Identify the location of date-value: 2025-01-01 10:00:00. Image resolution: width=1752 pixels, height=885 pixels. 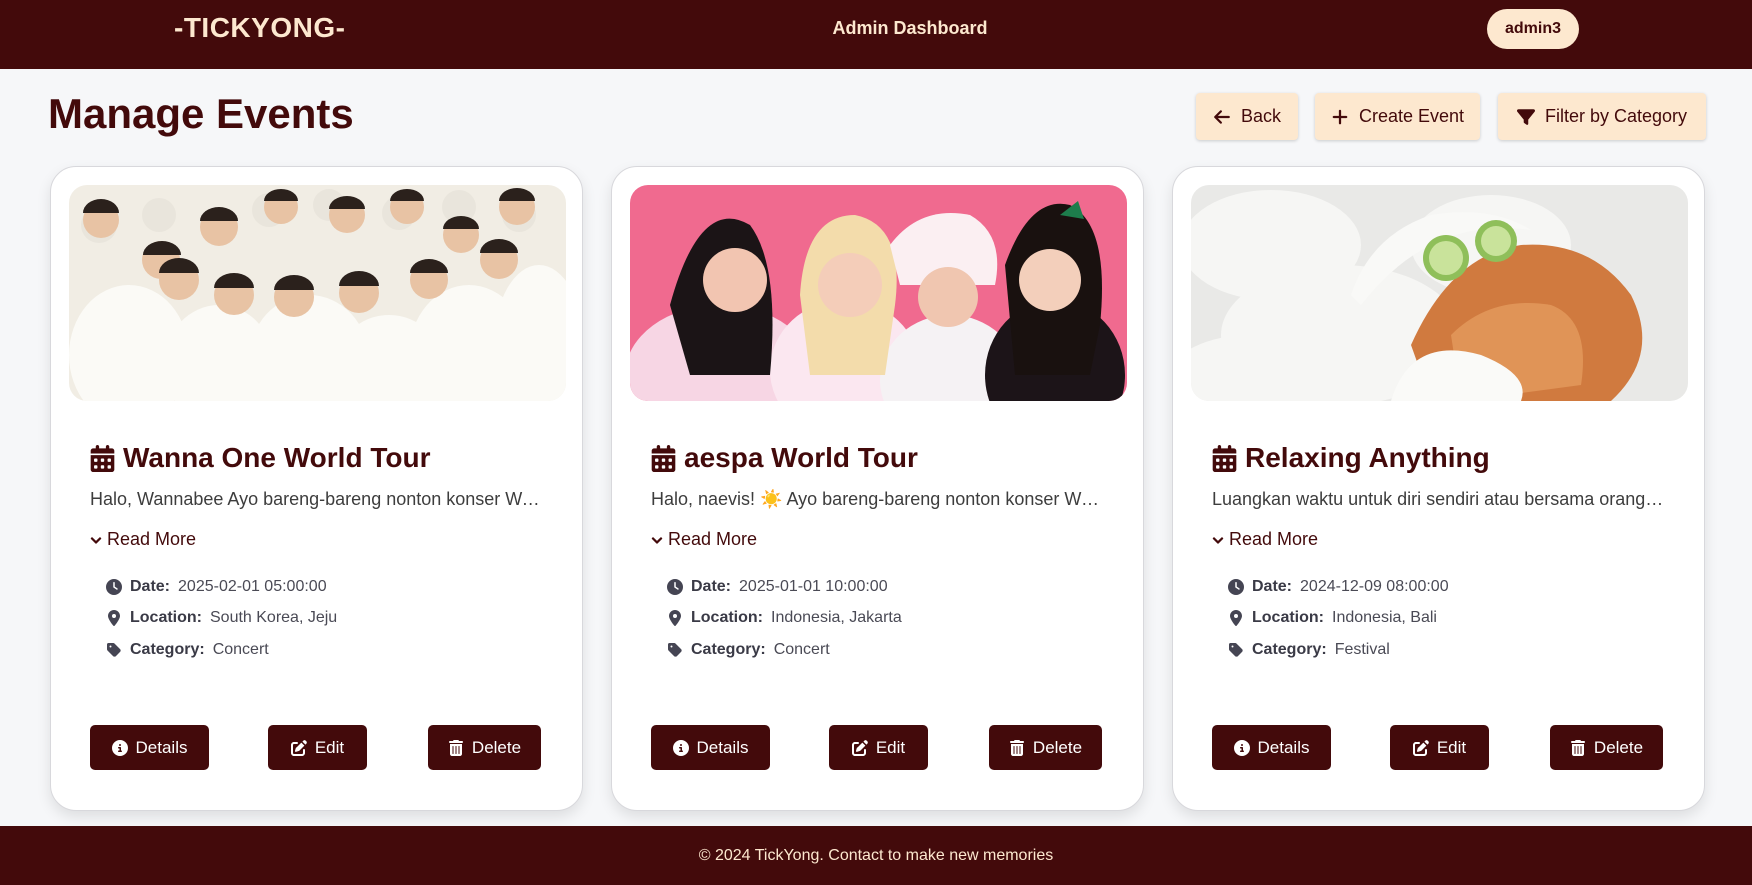
(813, 586).